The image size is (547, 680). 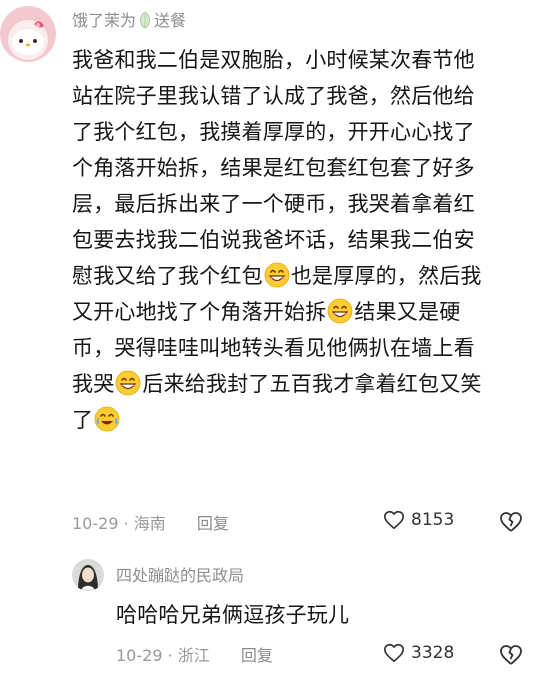 I want to click on like-count: 8153, so click(x=433, y=520).